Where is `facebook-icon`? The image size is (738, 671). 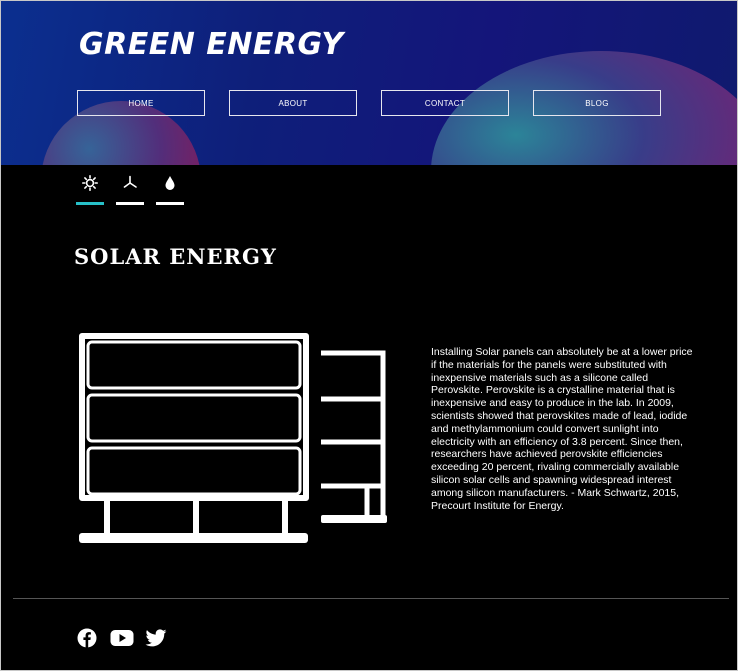
facebook-icon is located at coordinates (87, 638).